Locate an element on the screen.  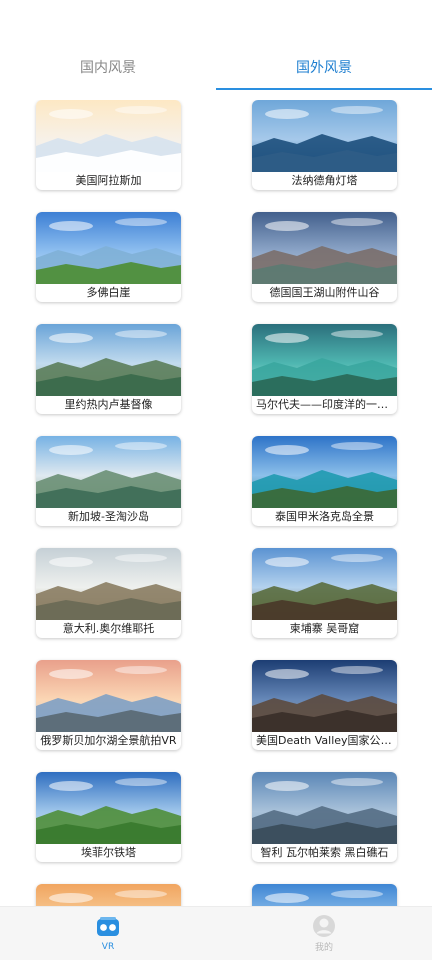
nav-mine-label: 我的 is located at coordinates (323, 948).